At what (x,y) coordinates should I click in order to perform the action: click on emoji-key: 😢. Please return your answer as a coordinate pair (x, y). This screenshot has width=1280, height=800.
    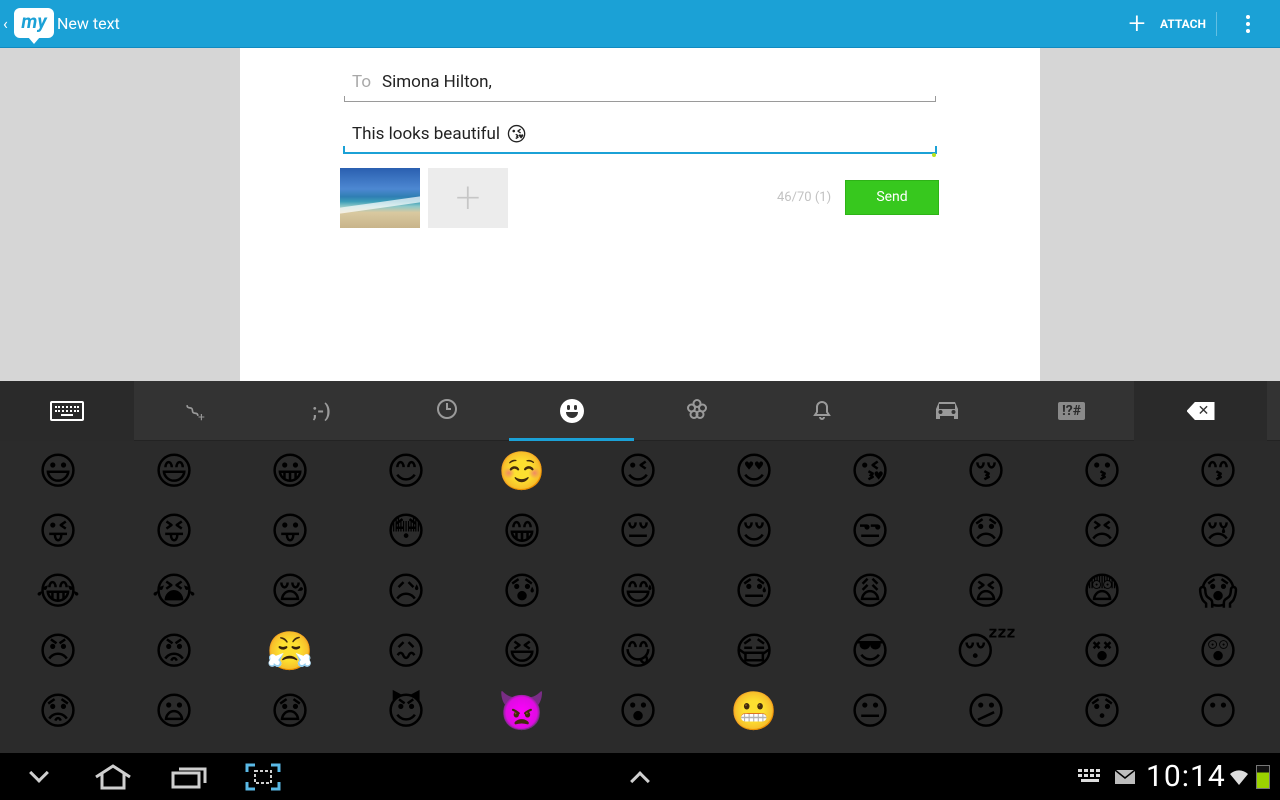
    Looking at the image, I should click on (1218, 531).